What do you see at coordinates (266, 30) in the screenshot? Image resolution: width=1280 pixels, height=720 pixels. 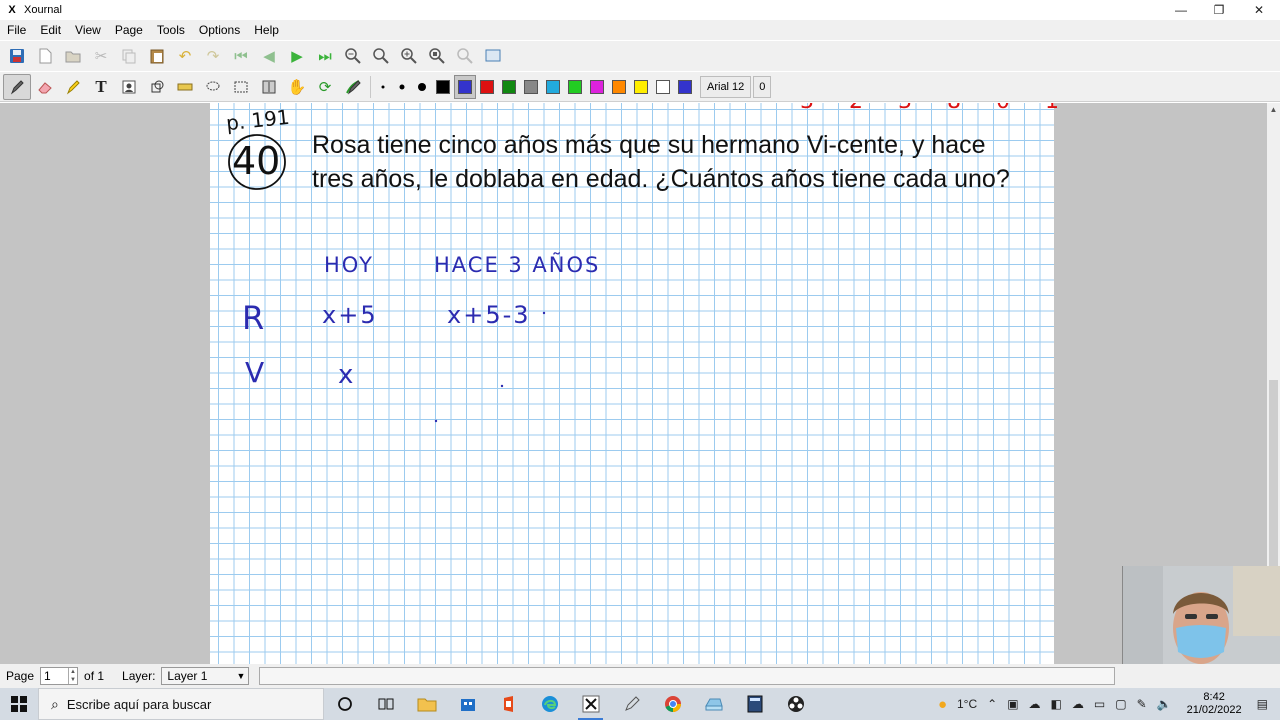 I see `menu-help: Help` at bounding box center [266, 30].